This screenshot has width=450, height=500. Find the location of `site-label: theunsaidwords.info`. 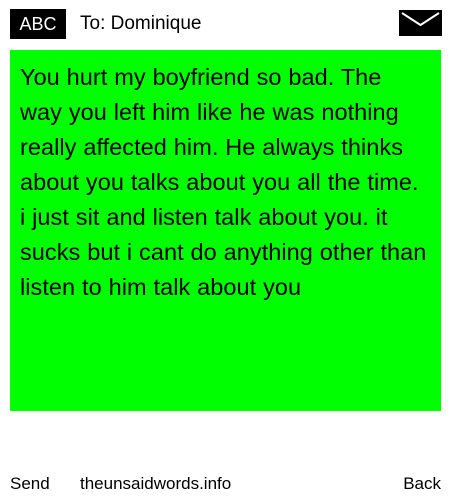

site-label: theunsaidwords.info is located at coordinates (156, 483).